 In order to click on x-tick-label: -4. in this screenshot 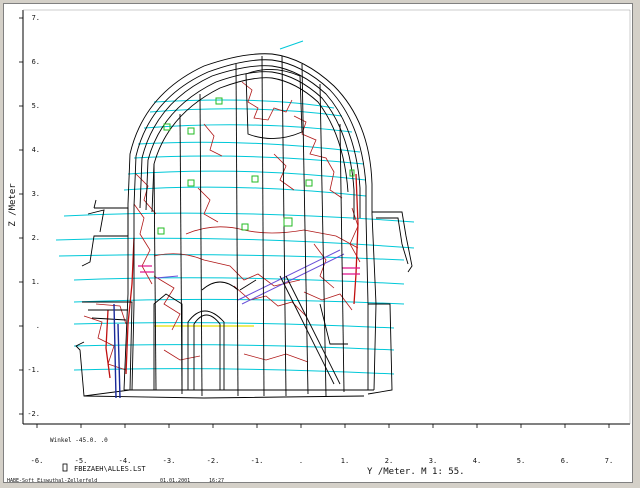, I will do `click(125, 461)`.